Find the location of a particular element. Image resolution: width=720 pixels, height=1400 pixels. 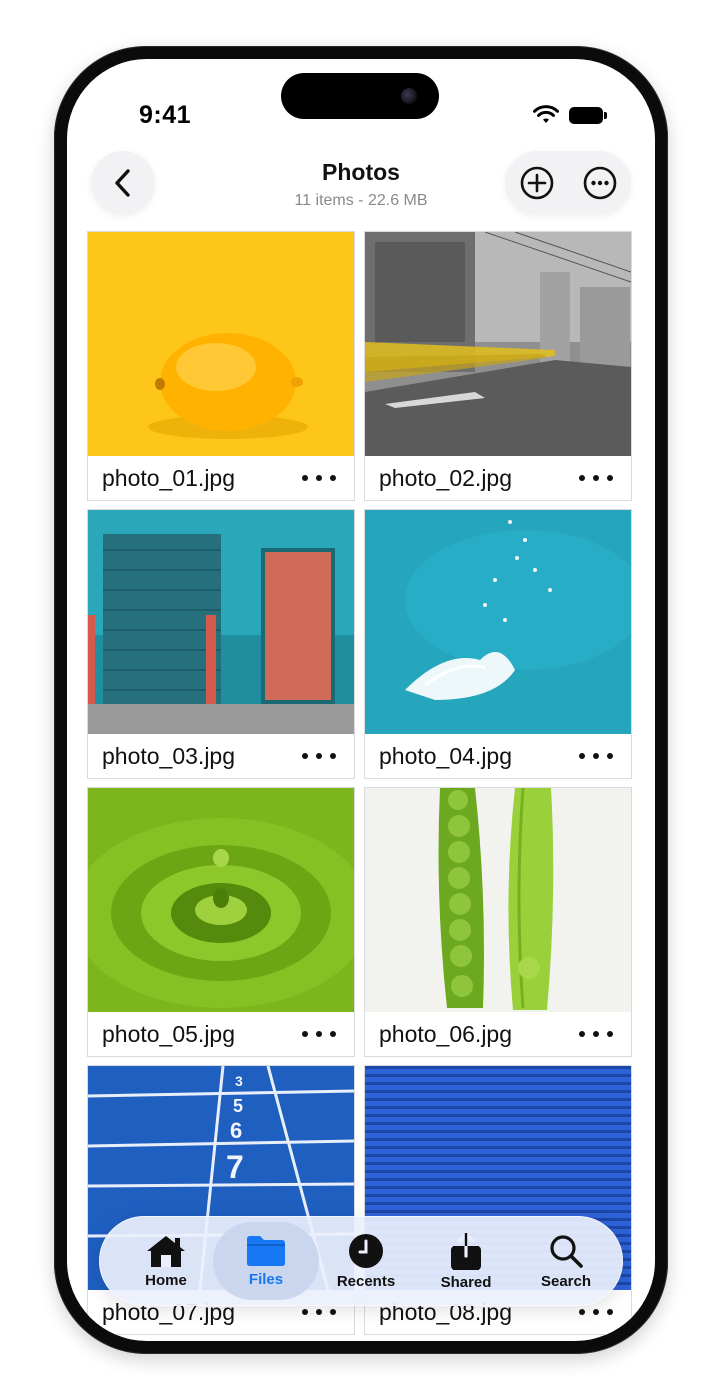

tab-shared: Shared is located at coordinates (466, 1261).